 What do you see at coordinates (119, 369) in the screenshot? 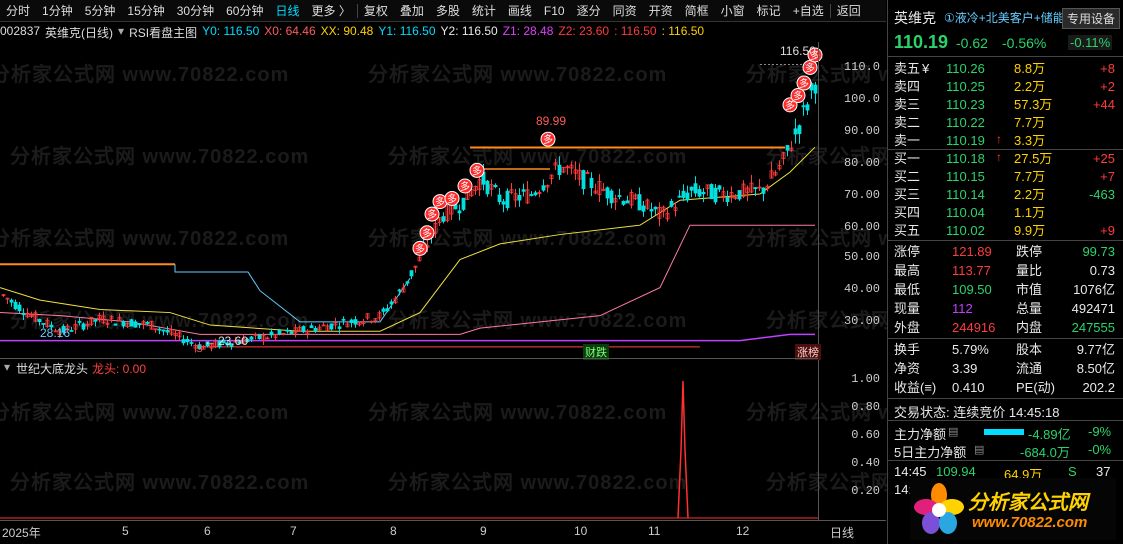
I see `lower-indicator-value: 龙头: 0.00` at bounding box center [119, 369].